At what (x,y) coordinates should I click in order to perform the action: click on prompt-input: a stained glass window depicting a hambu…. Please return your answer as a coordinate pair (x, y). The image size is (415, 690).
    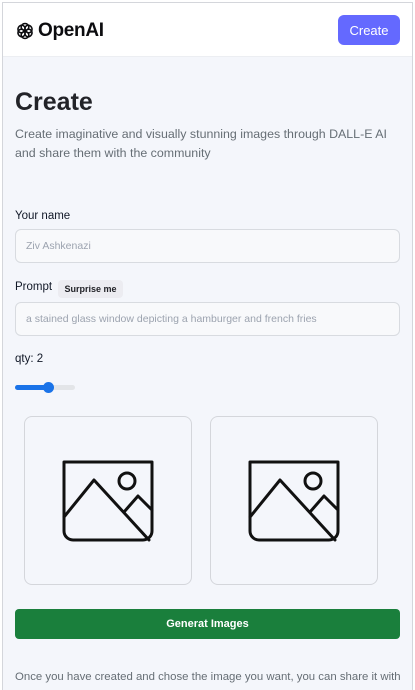
    Looking at the image, I should click on (207, 319).